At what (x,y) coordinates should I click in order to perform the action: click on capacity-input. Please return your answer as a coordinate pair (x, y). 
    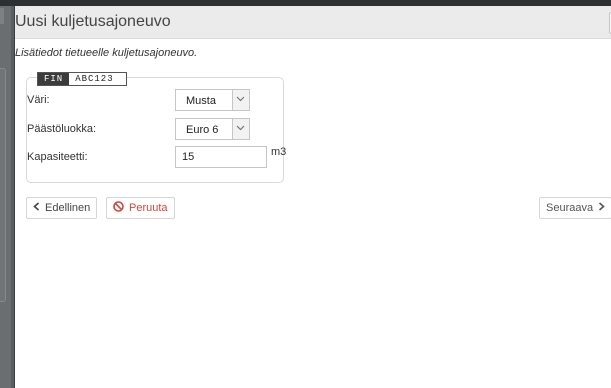
    Looking at the image, I should click on (222, 157).